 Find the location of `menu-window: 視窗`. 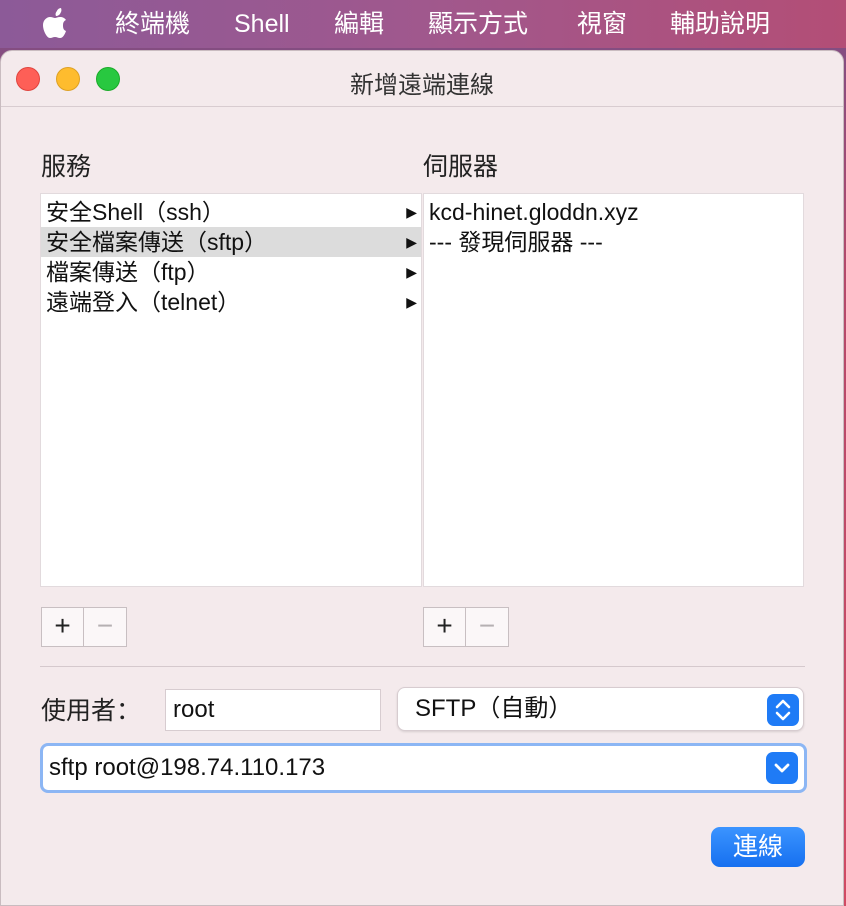

menu-window: 視窗 is located at coordinates (602, 24).